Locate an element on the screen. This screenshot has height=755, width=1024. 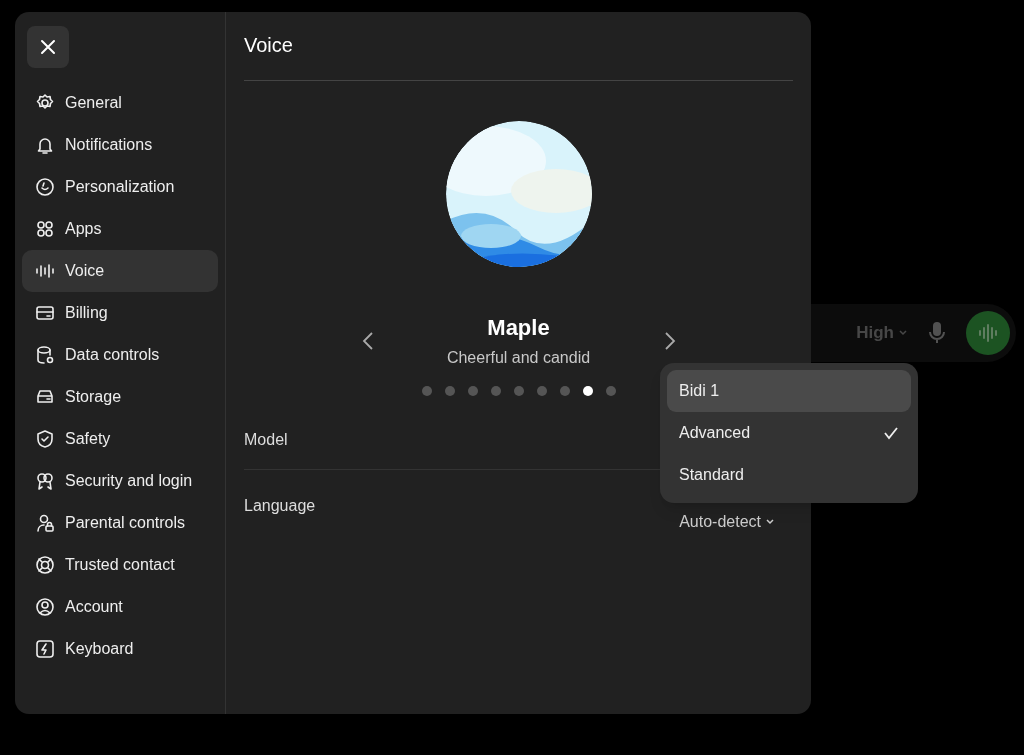
sidebar-item: Parental controls is located at coordinates (120, 523).